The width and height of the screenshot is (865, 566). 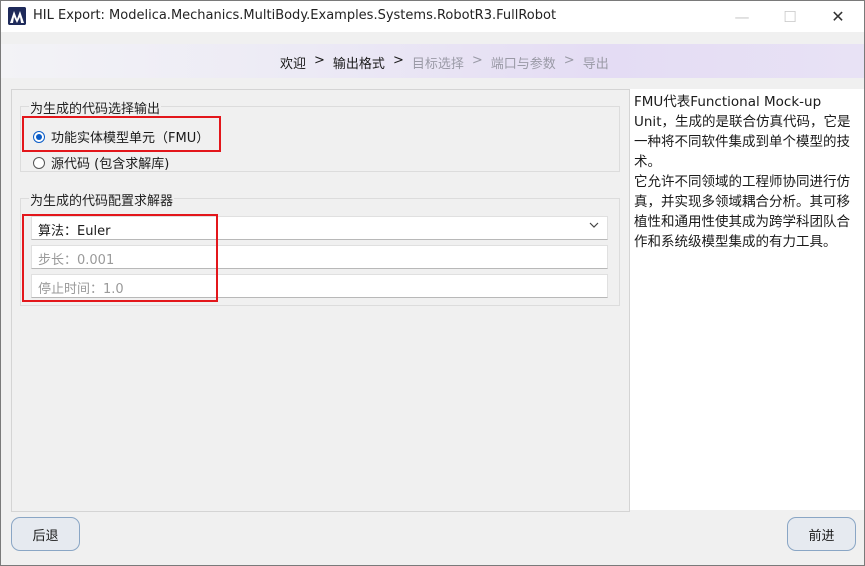 I want to click on breadcrumb-step-output-format: 输出格式, so click(x=358, y=64).